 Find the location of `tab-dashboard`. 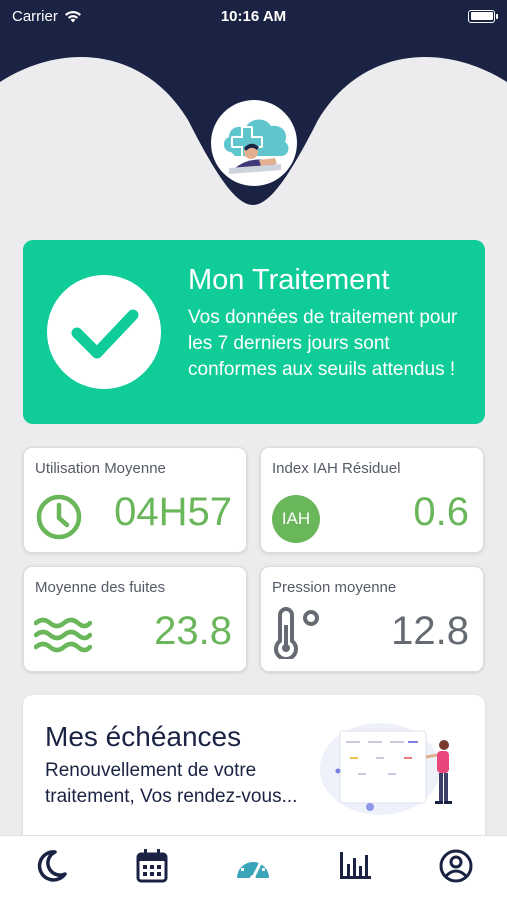

tab-dashboard is located at coordinates (253, 866).